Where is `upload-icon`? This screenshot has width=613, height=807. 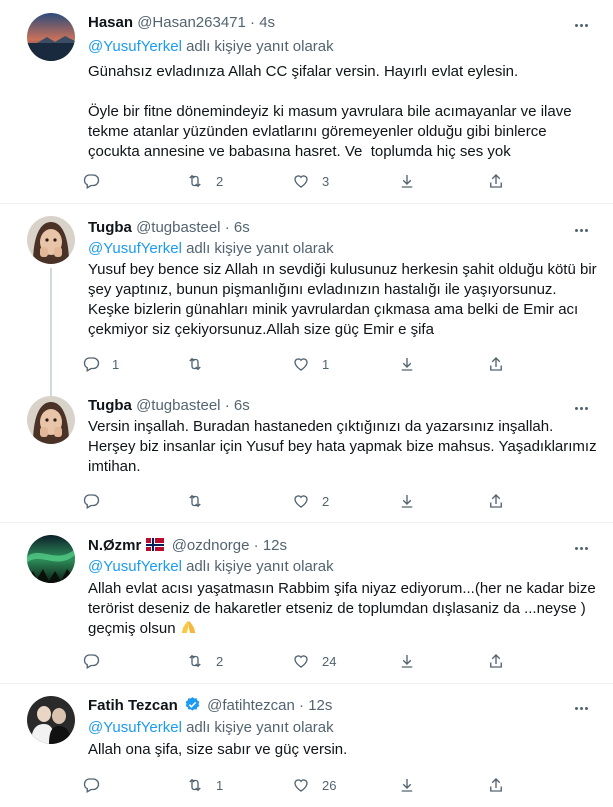
upload-icon is located at coordinates (496, 364).